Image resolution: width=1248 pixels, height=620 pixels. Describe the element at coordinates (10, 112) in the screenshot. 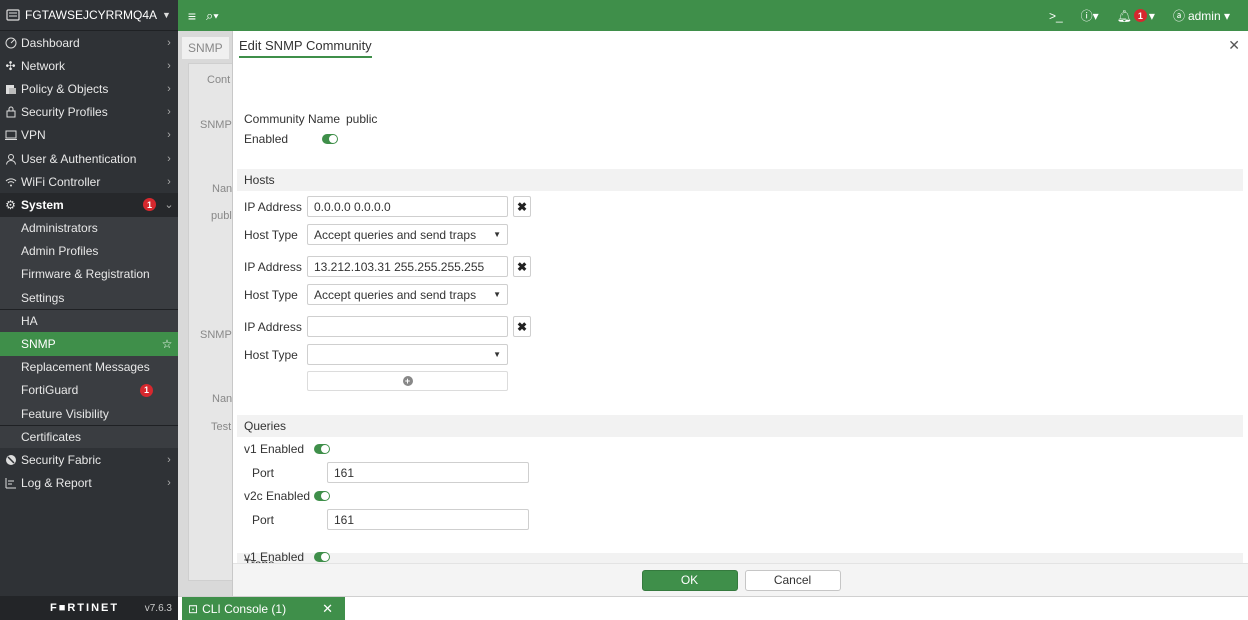

I see `lock-icon` at that location.